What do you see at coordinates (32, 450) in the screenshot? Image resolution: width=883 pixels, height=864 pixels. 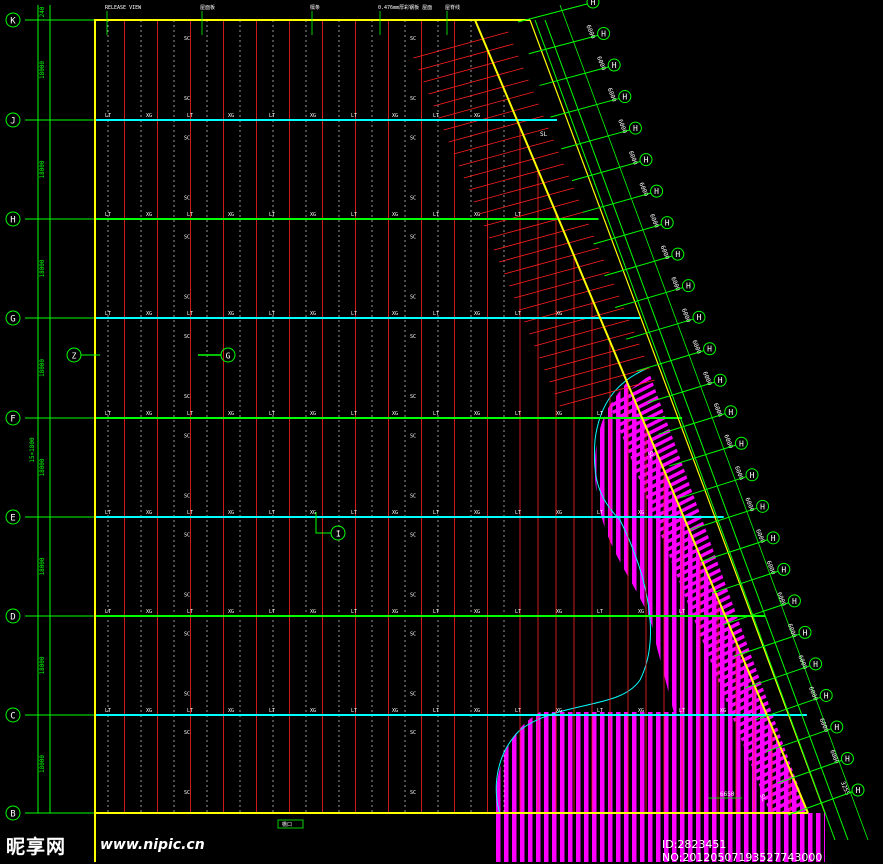 I see `dim-total: 15×1800` at bounding box center [32, 450].